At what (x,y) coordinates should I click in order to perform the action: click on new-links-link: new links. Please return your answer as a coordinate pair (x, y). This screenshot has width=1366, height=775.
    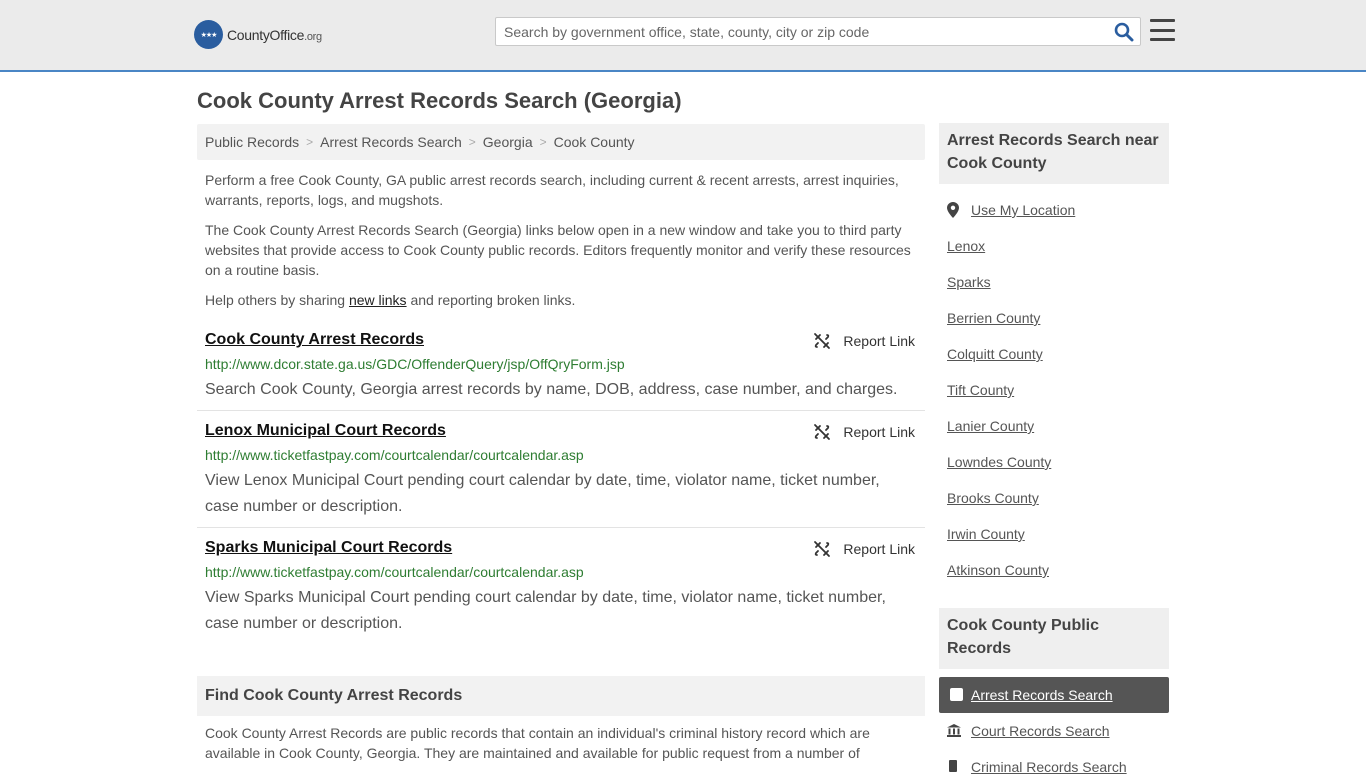
    Looking at the image, I should click on (378, 300).